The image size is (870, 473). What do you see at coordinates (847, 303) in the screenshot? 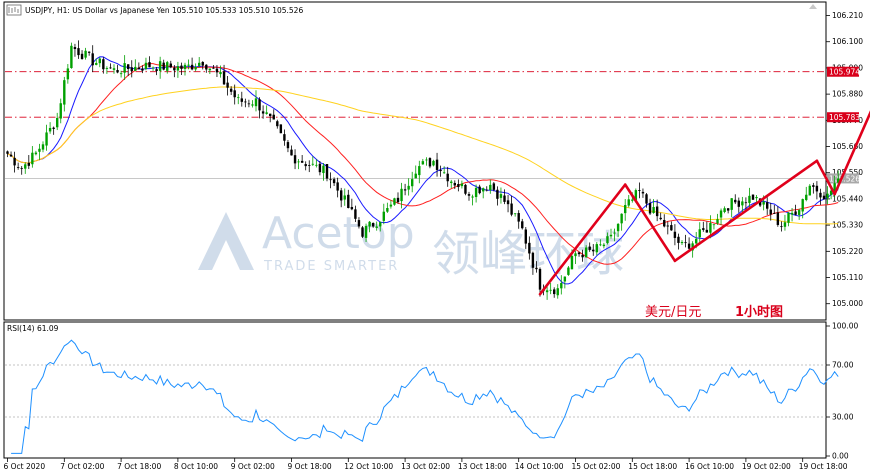
I see `price-tick-label: 105.000` at bounding box center [847, 303].